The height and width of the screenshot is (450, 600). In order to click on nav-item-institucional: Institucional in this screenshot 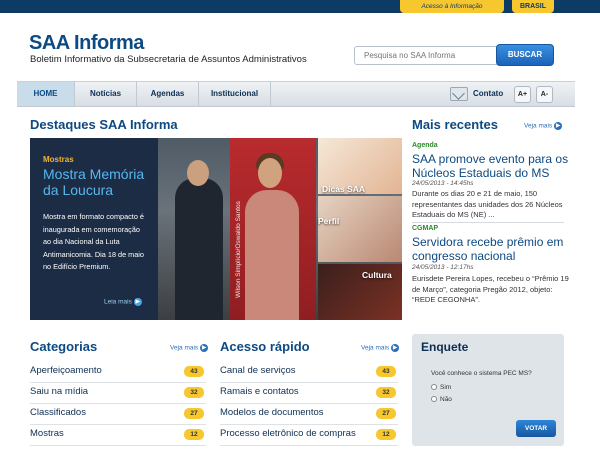, I will do `click(235, 94)`.